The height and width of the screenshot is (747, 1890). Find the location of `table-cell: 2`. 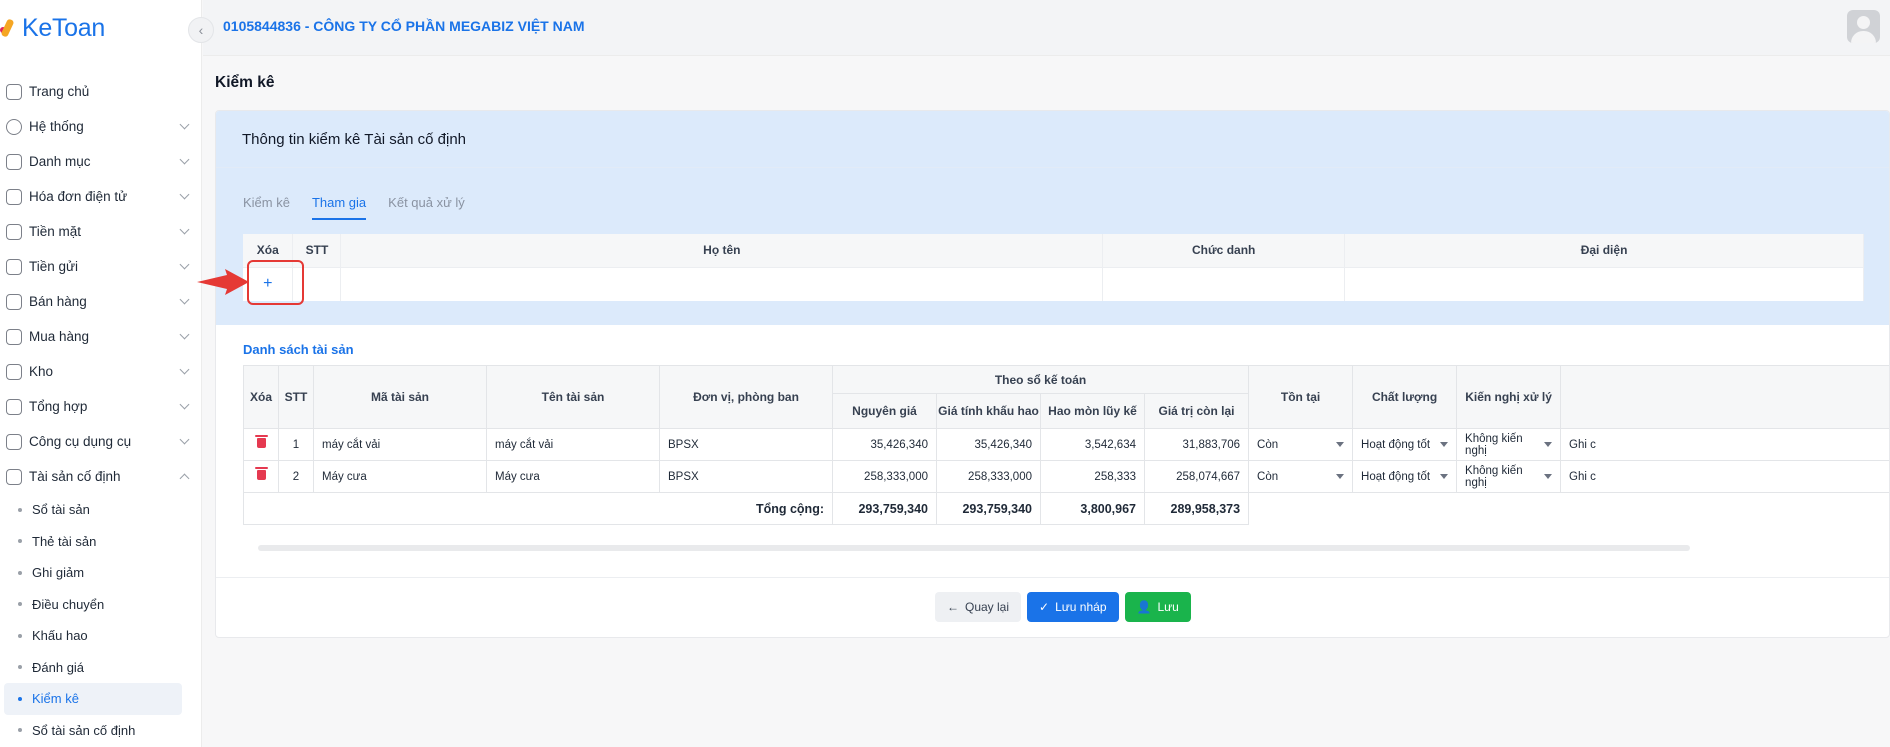

table-cell: 2 is located at coordinates (296, 476).